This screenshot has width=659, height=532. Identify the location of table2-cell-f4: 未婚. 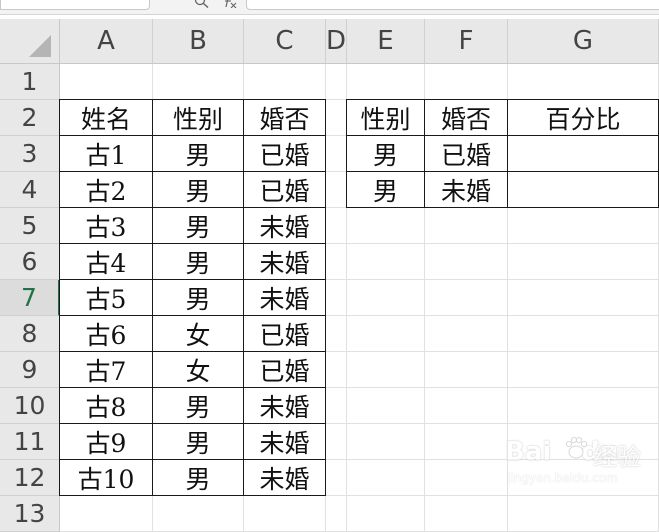
(466, 189).